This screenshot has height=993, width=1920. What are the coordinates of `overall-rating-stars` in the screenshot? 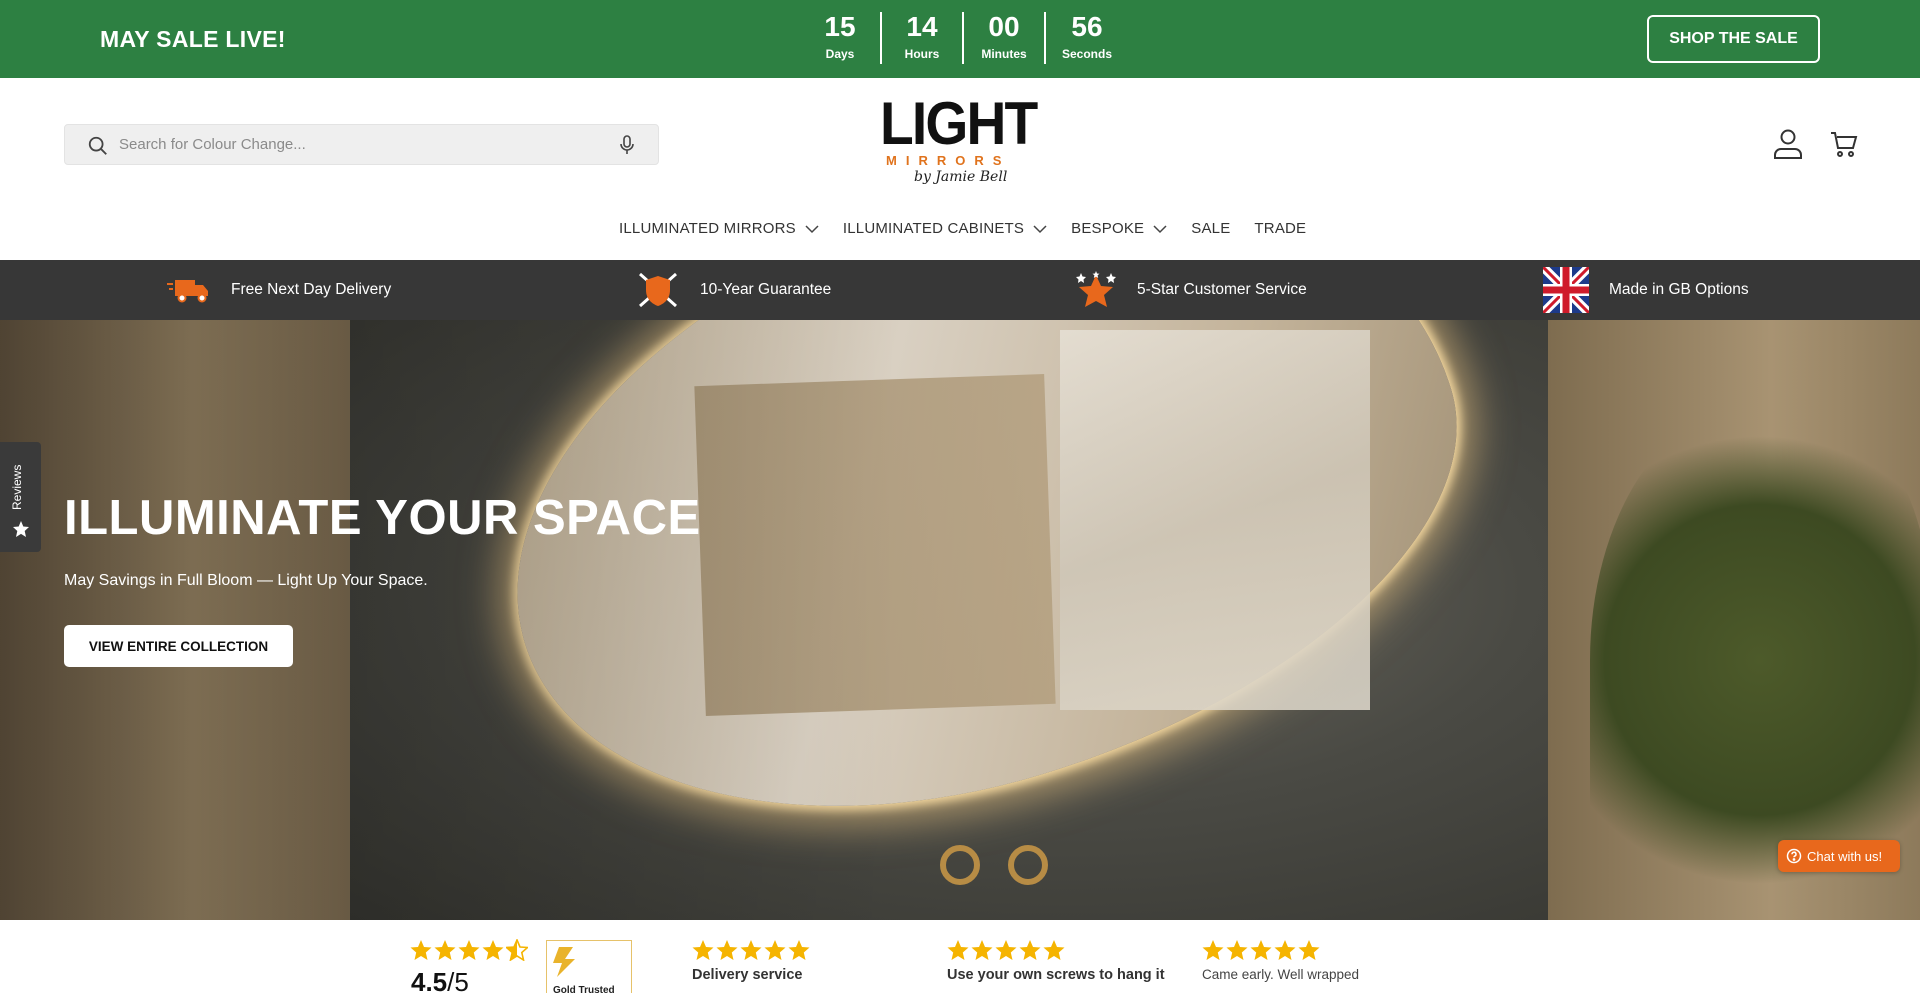 It's located at (469, 950).